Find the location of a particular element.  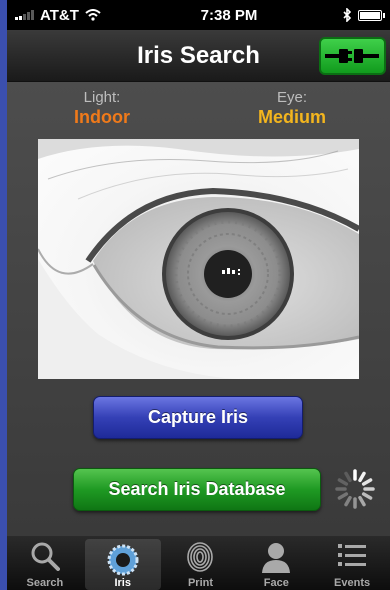

signal-icon is located at coordinates (24, 15).